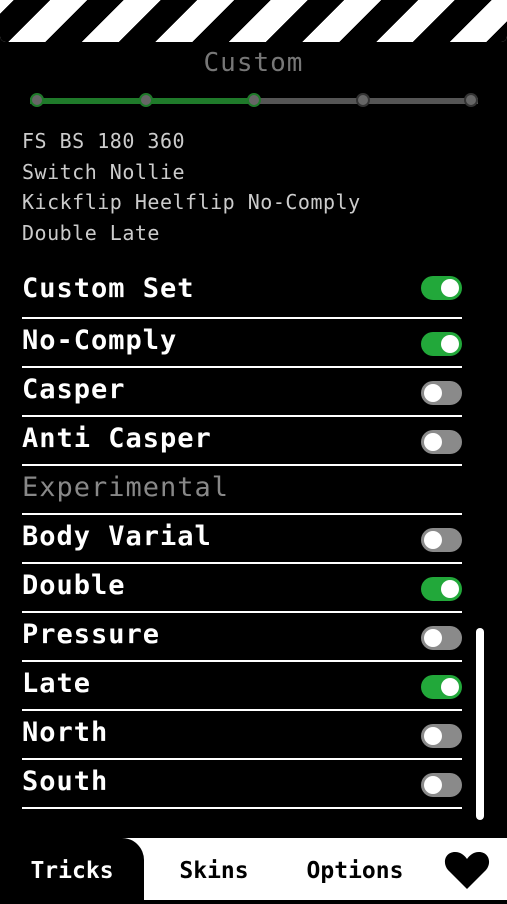  I want to click on page-title: Custom, so click(253, 63).